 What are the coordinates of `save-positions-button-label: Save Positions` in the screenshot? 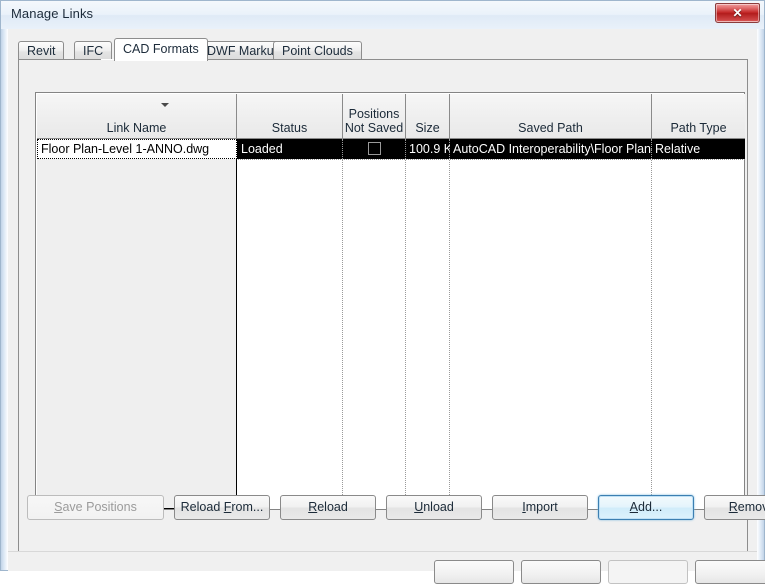 It's located at (95, 507).